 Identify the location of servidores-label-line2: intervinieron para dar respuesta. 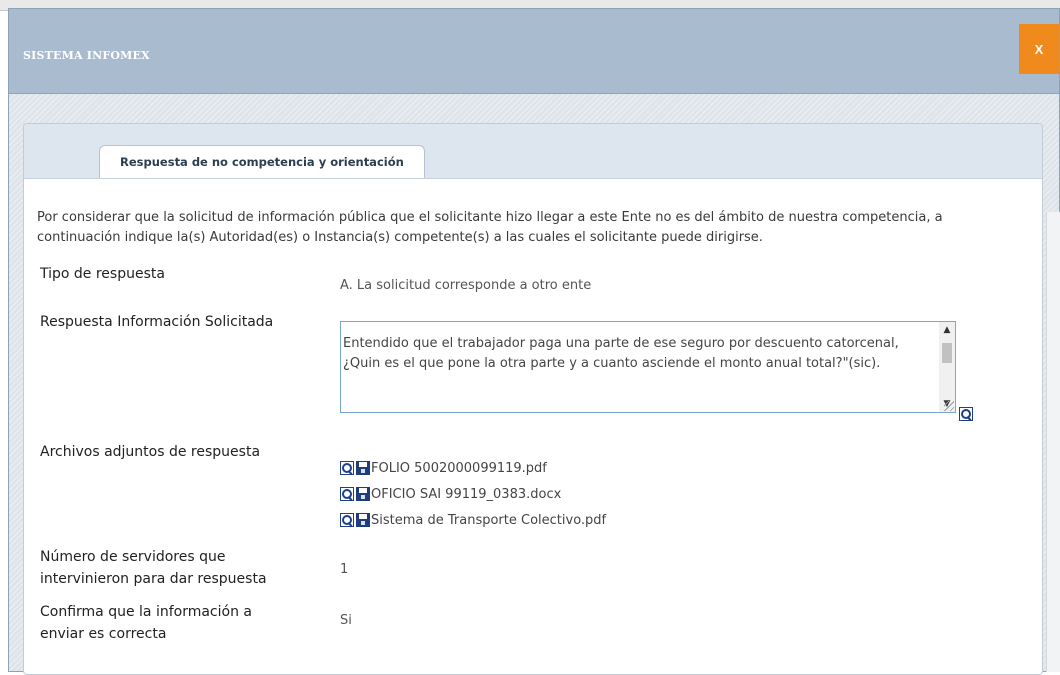
(153, 579).